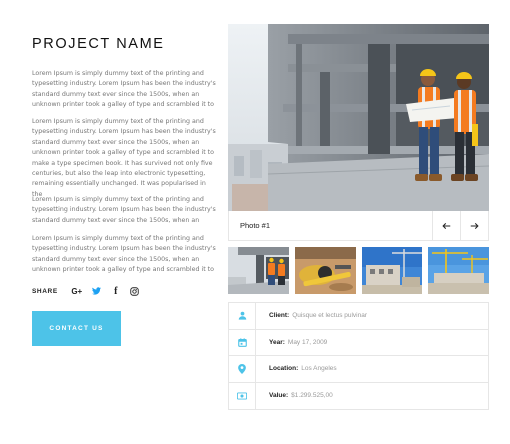 Image resolution: width=510 pixels, height=444 pixels. I want to click on arrow-left-icon, so click(446, 225).